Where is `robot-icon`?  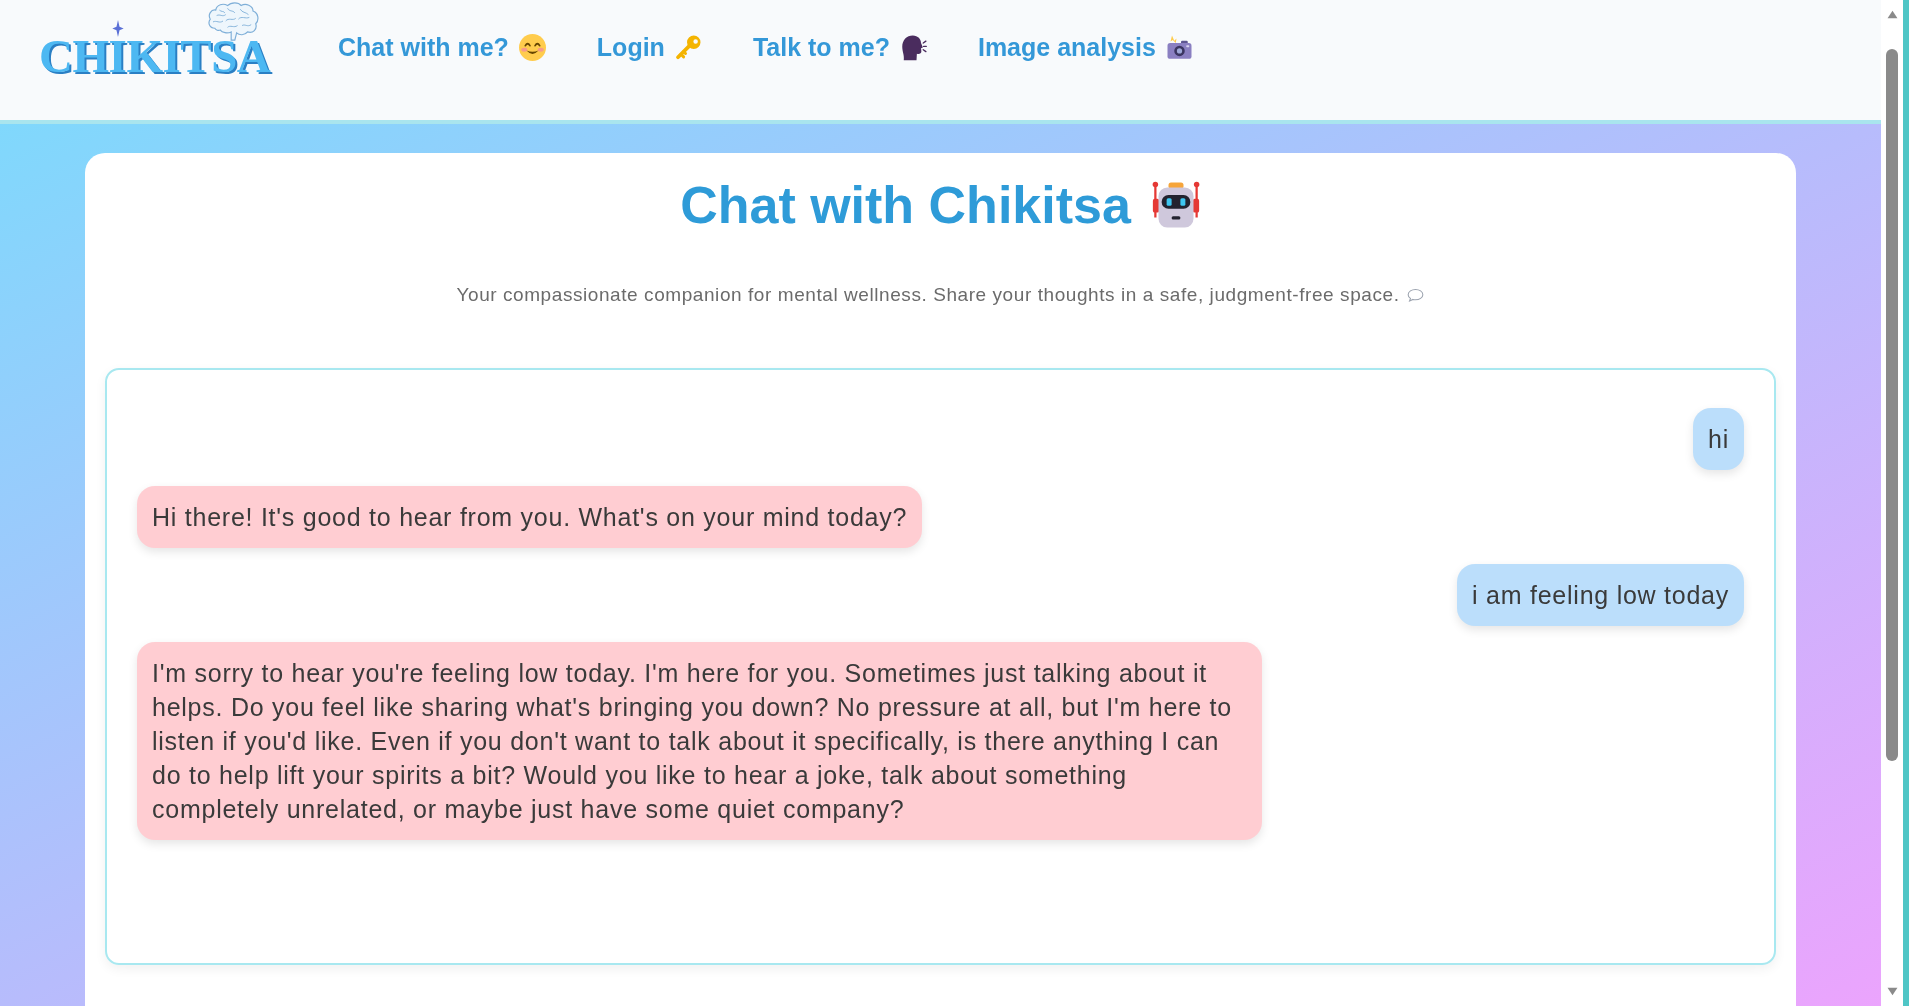
robot-icon is located at coordinates (1175, 205).